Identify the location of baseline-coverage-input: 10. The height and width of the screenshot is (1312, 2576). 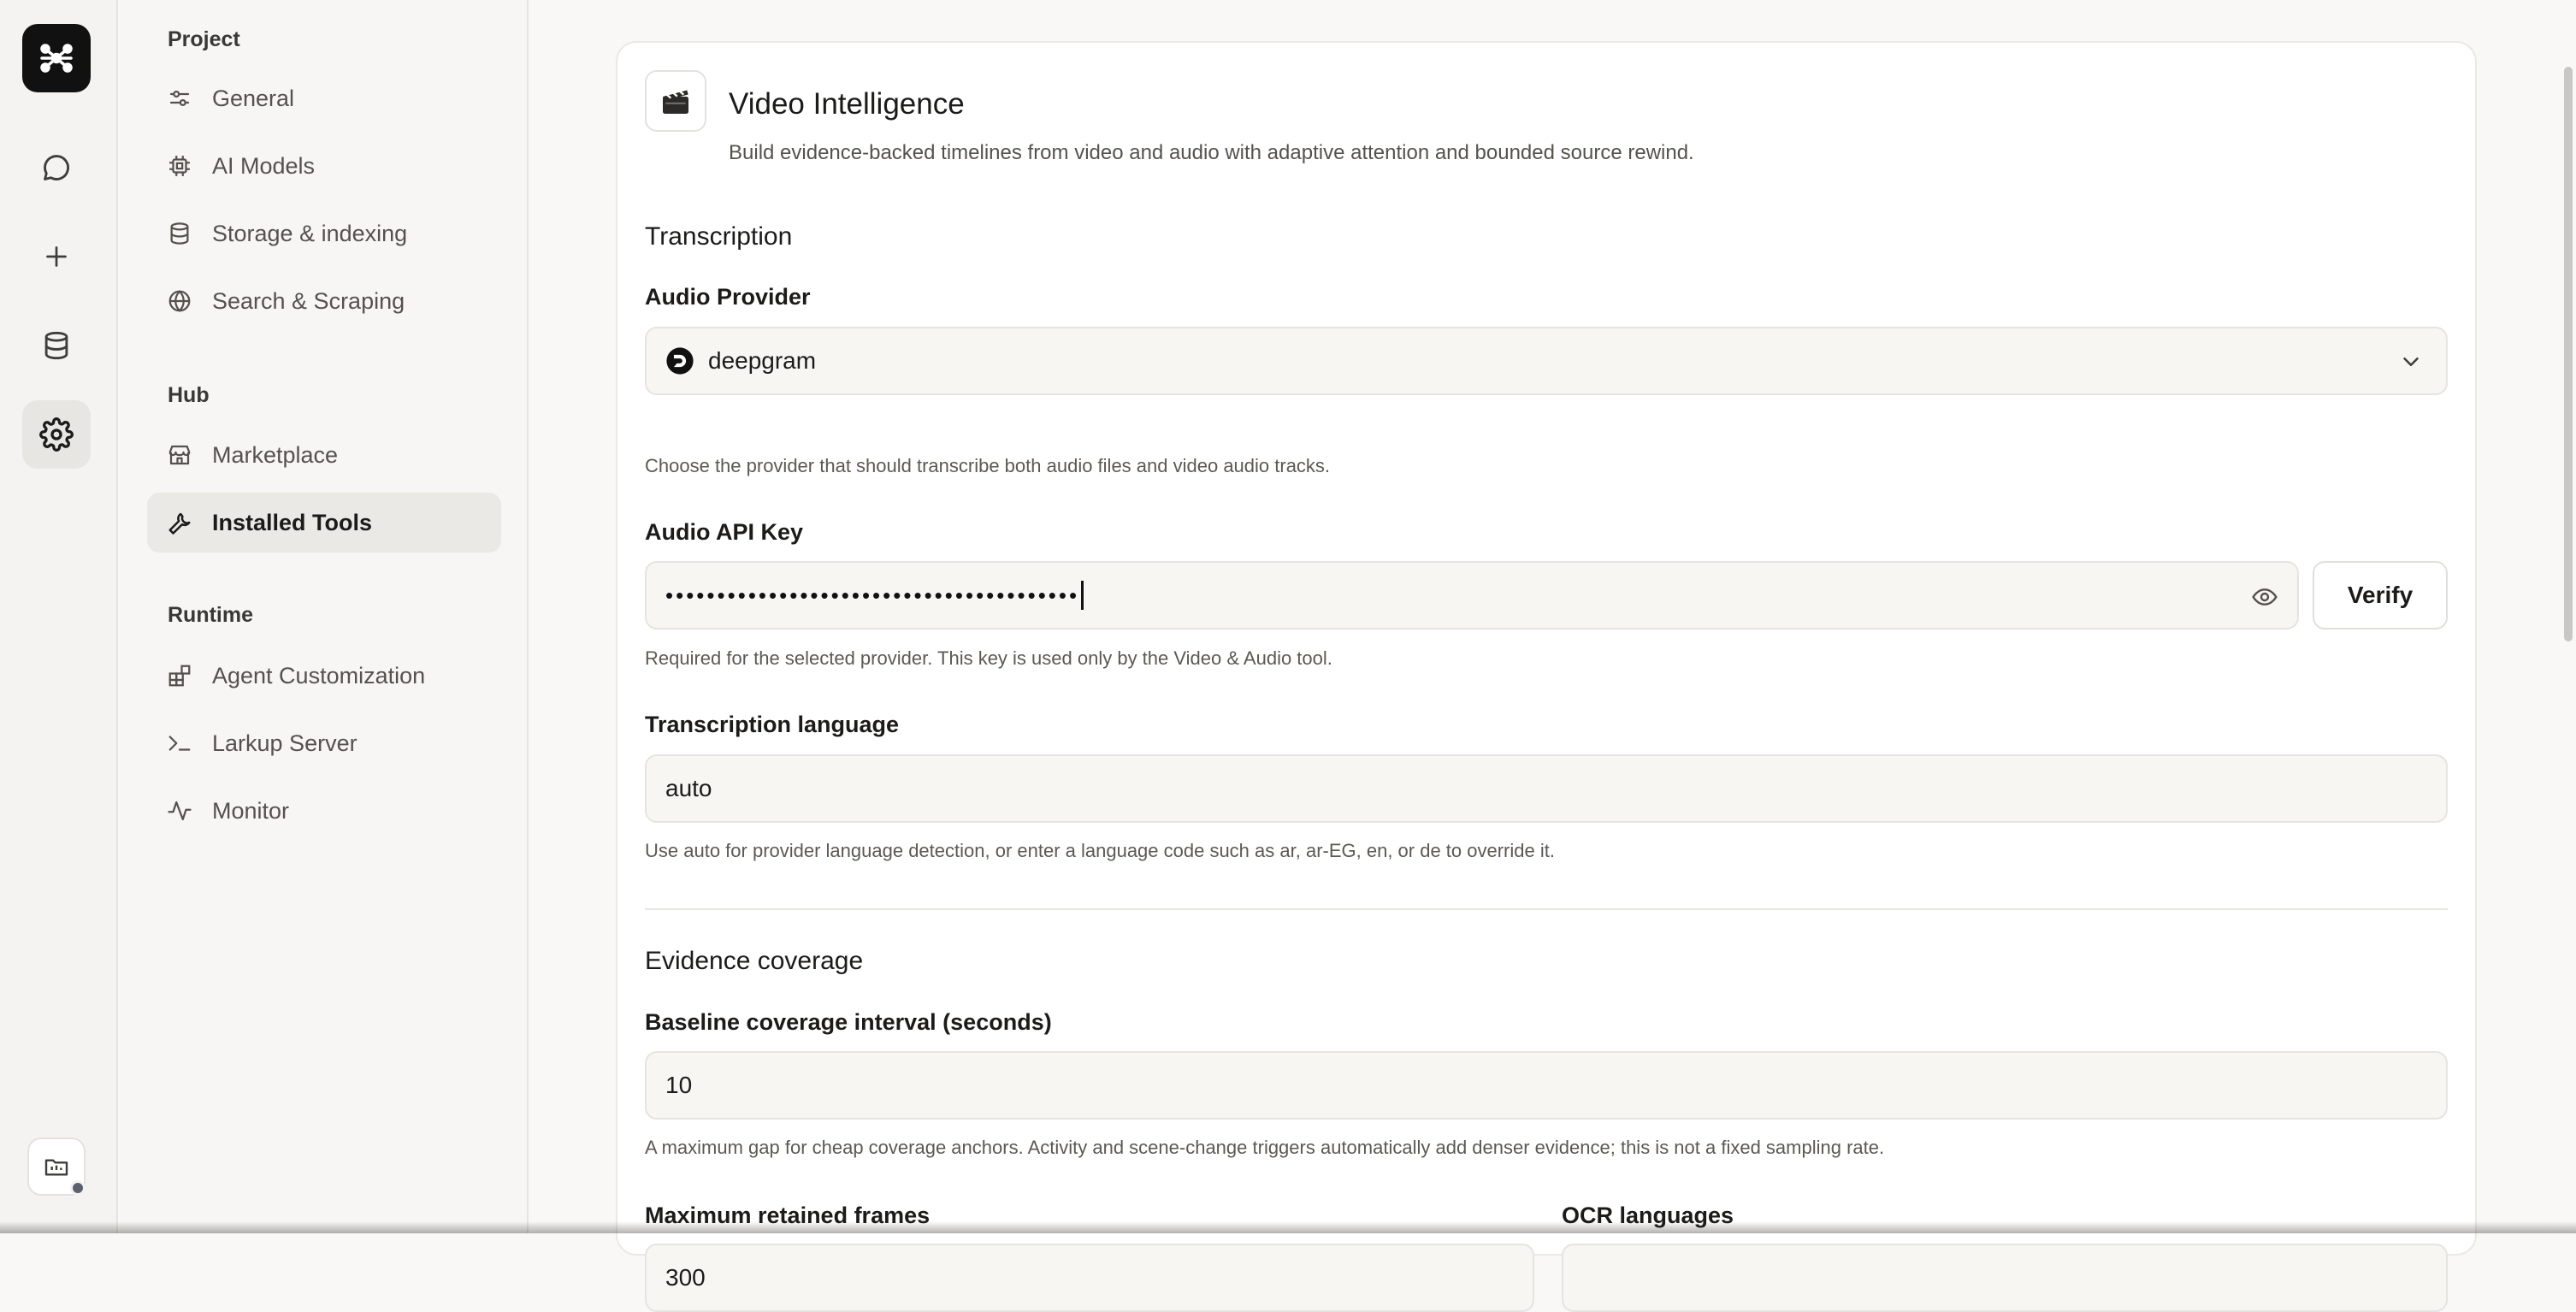
(1546, 1085).